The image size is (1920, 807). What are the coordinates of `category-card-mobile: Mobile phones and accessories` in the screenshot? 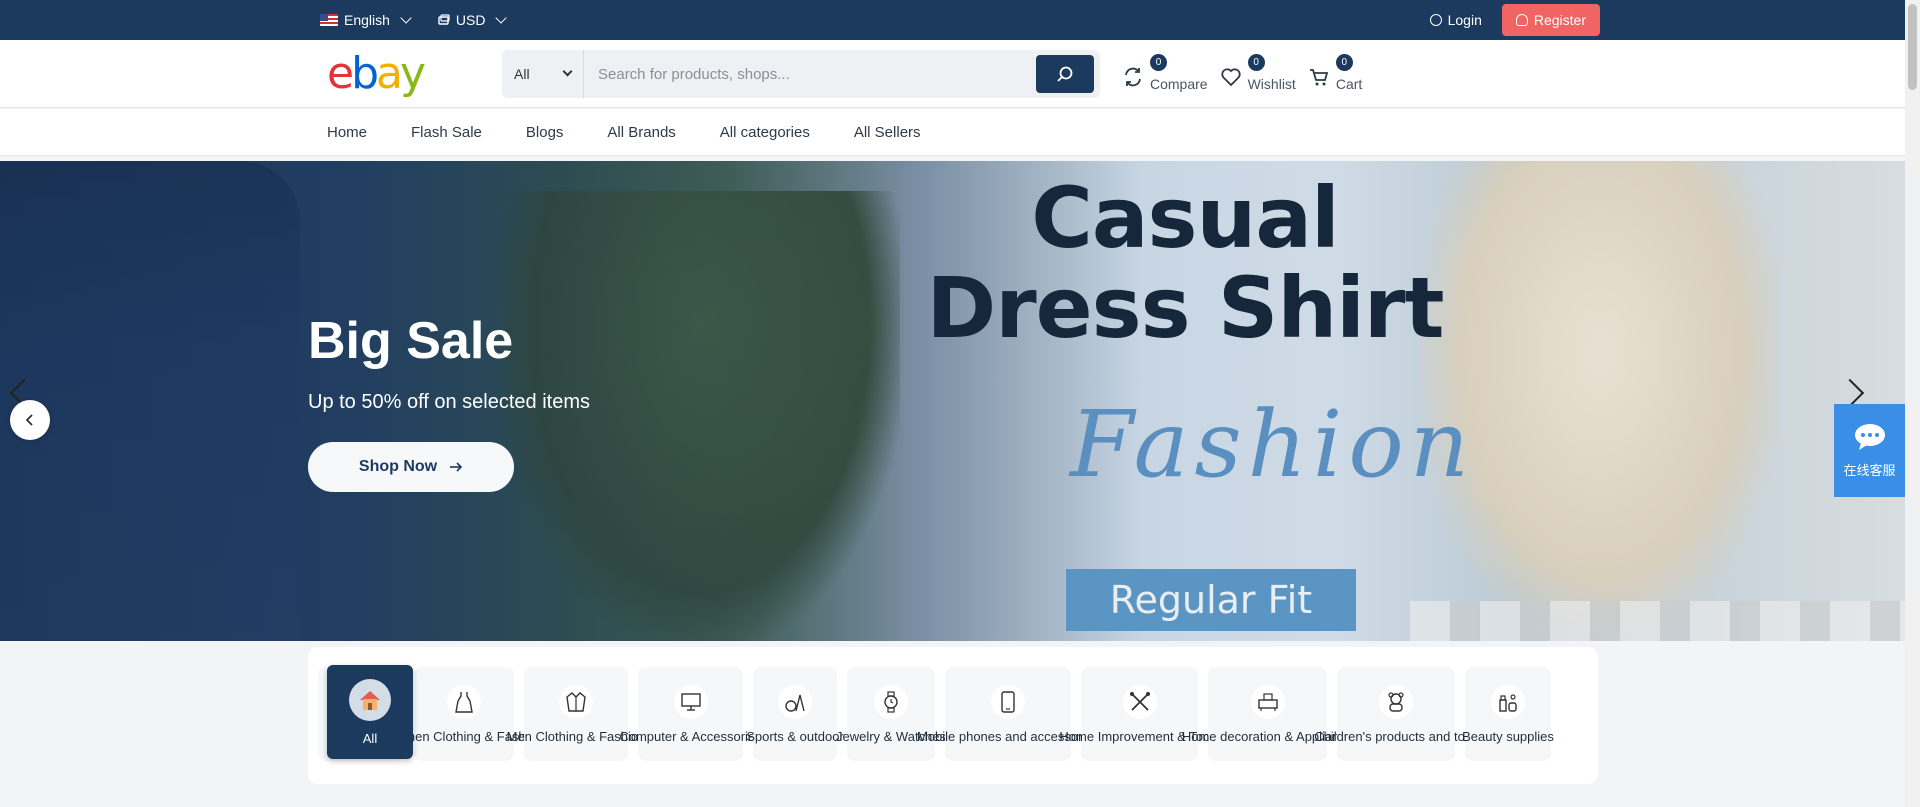 It's located at (1008, 714).